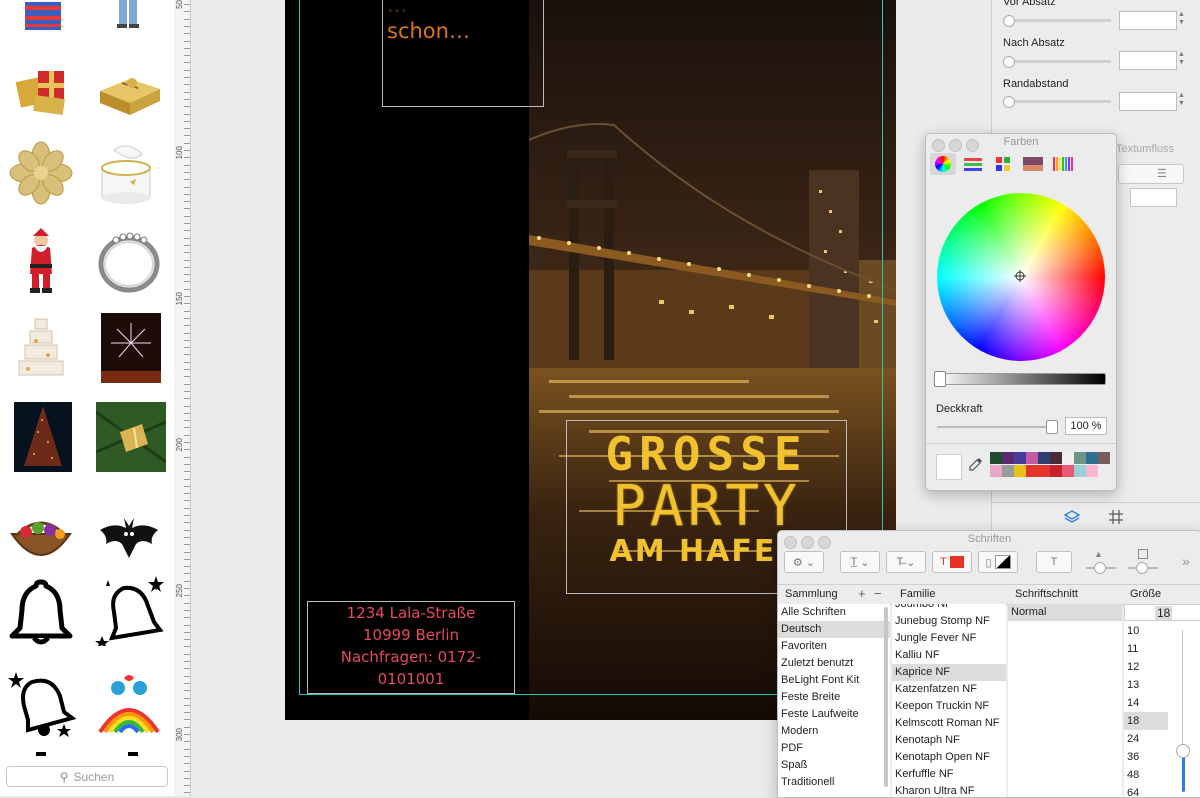 The height and width of the screenshot is (798, 1200). Describe the element at coordinates (949, 621) in the screenshot. I see `list-item: Junebug Stomp NF` at that location.